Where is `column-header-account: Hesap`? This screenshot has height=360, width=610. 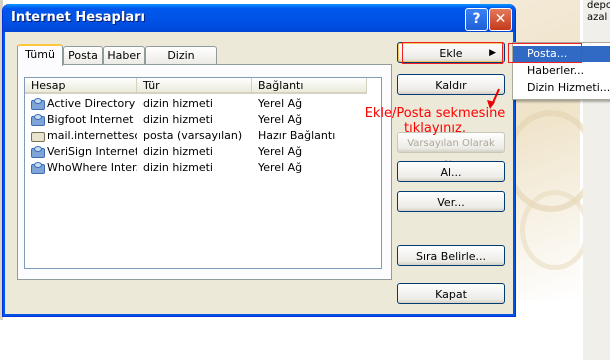 column-header-account: Hesap is located at coordinates (81, 86).